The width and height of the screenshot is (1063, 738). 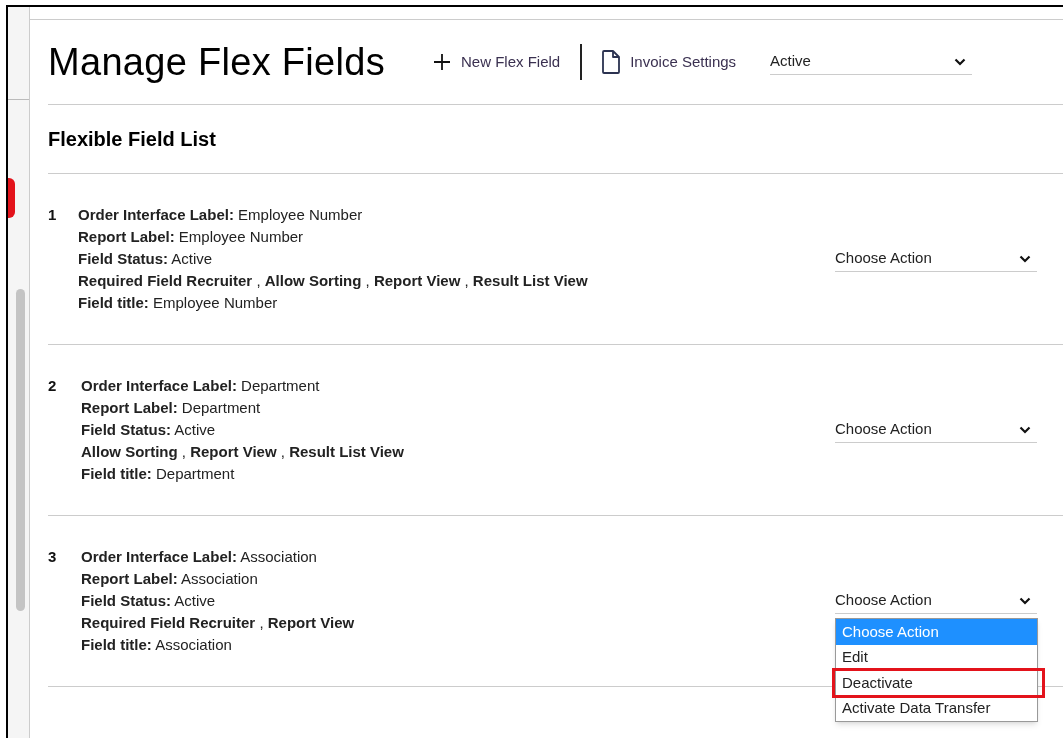 What do you see at coordinates (333, 281) in the screenshot?
I see `field-detail: Required Field Recruiter , Allow Sorting , Report View , Result List View` at bounding box center [333, 281].